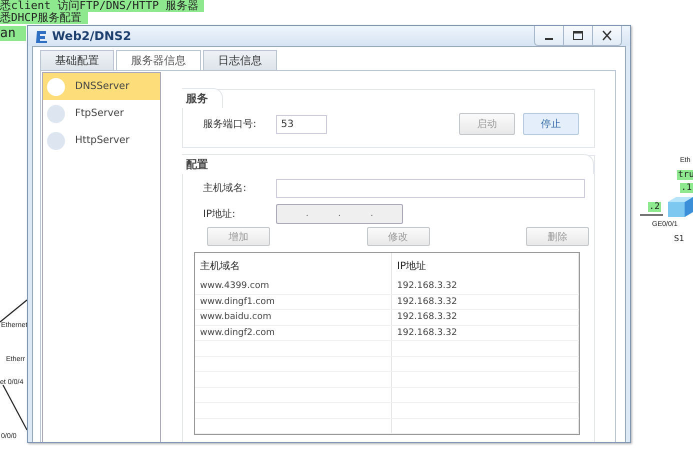 Image resolution: width=693 pixels, height=454 pixels. I want to click on ip-tag: .2, so click(654, 207).